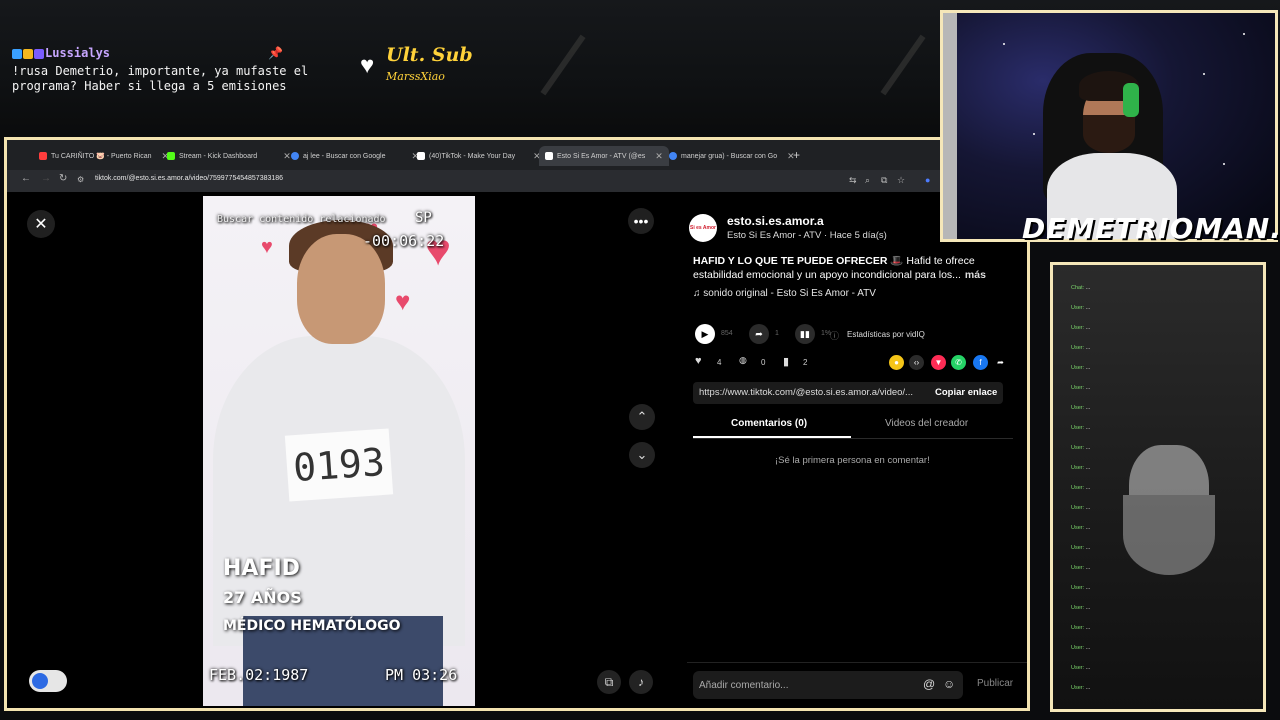  Describe the element at coordinates (26, 178) in the screenshot. I see `back-icon: ←` at that location.